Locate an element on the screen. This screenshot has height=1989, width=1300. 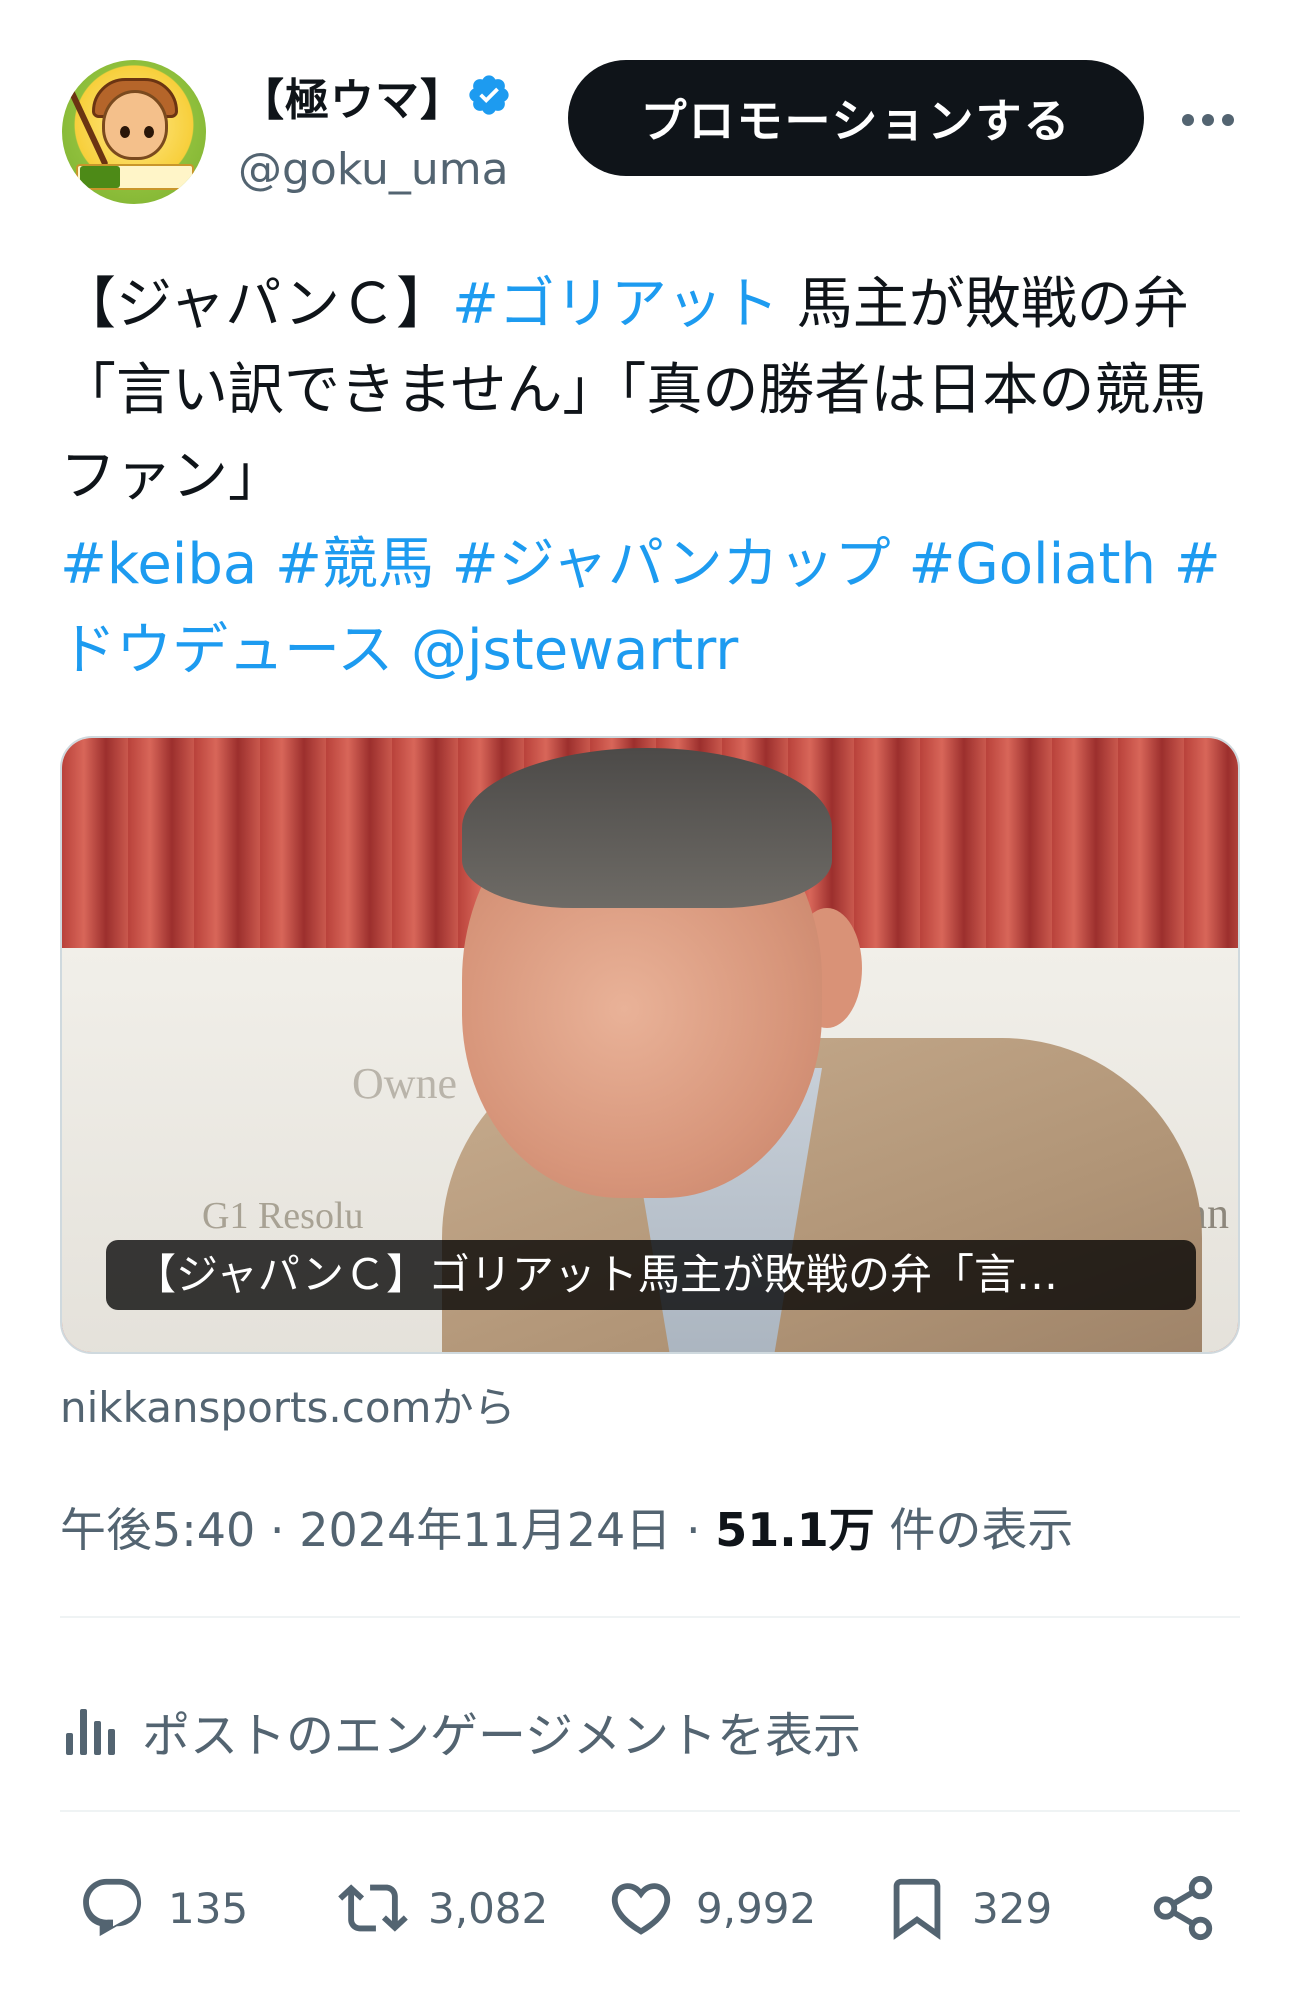
tweet-date: 2024年11月24日 is located at coordinates (485, 1530).